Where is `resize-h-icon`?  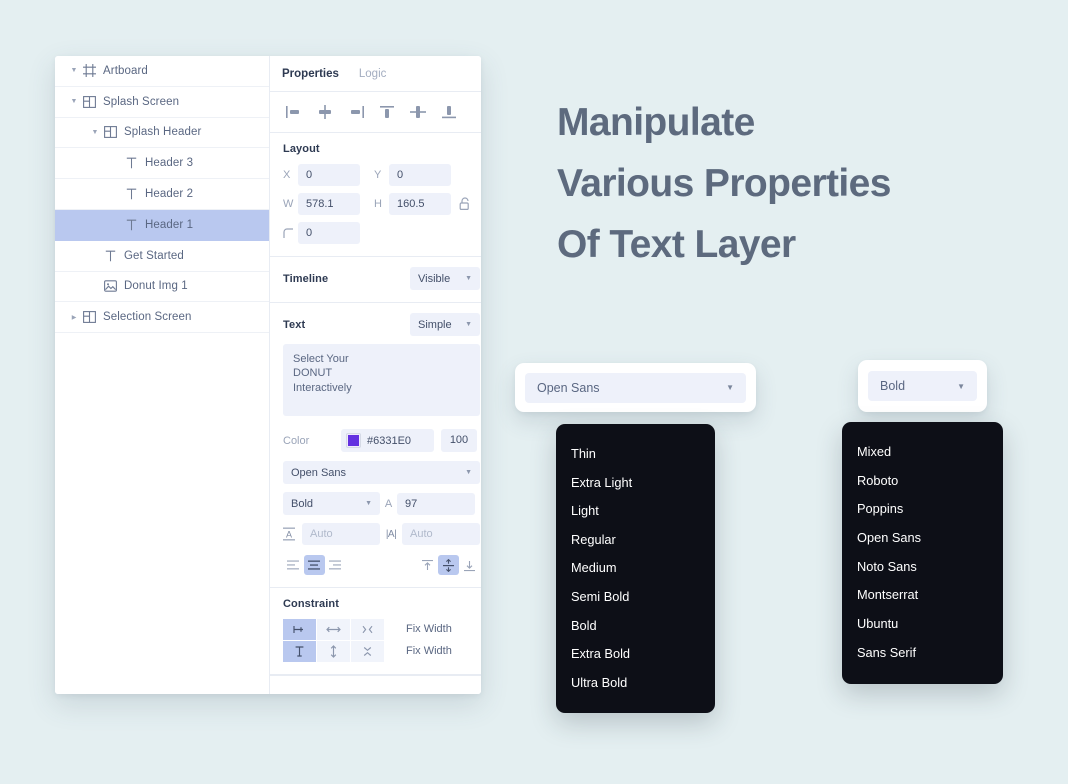 resize-h-icon is located at coordinates (333, 629).